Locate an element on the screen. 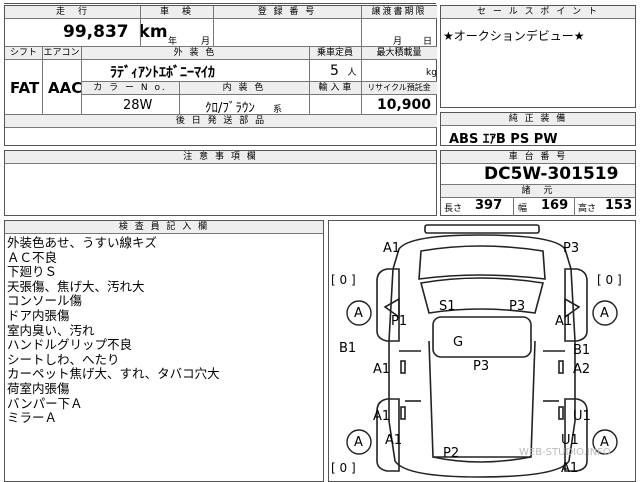 The height and width of the screenshot is (482, 640). damage-label: P1 is located at coordinates (399, 321).